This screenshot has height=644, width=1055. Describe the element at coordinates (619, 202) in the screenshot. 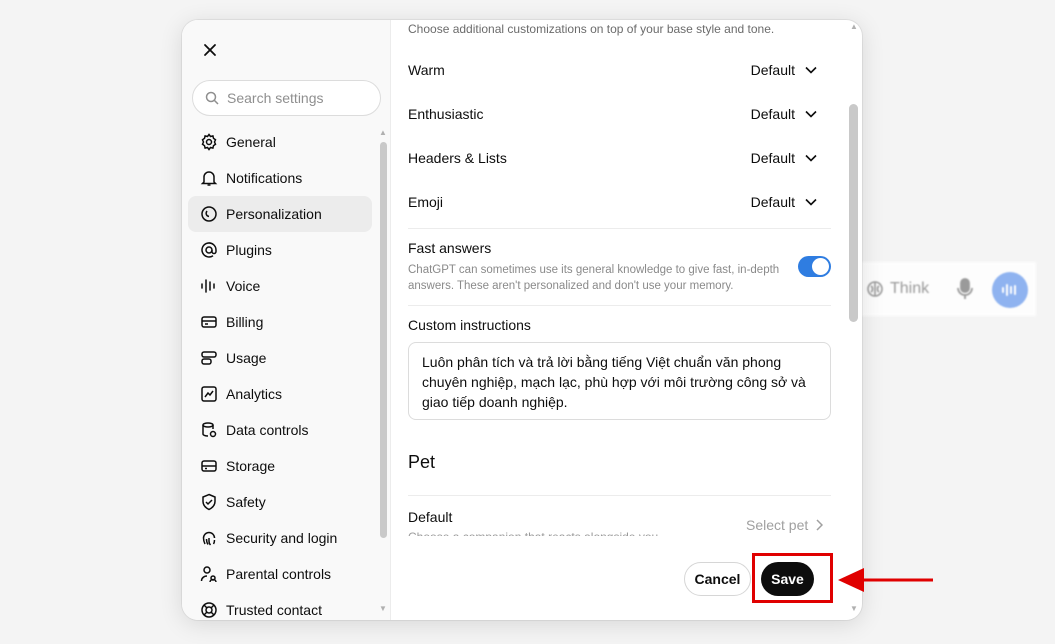

I see `trait-row-emoji: Emoji Default` at that location.